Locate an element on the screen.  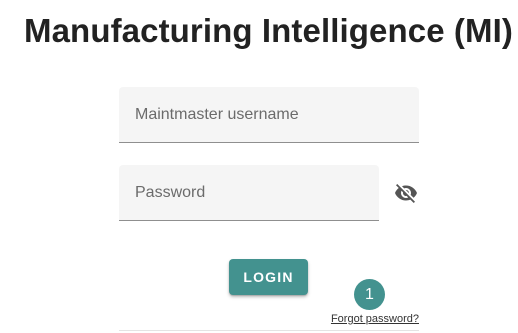
eye-off-icon-graphic is located at coordinates (406, 193).